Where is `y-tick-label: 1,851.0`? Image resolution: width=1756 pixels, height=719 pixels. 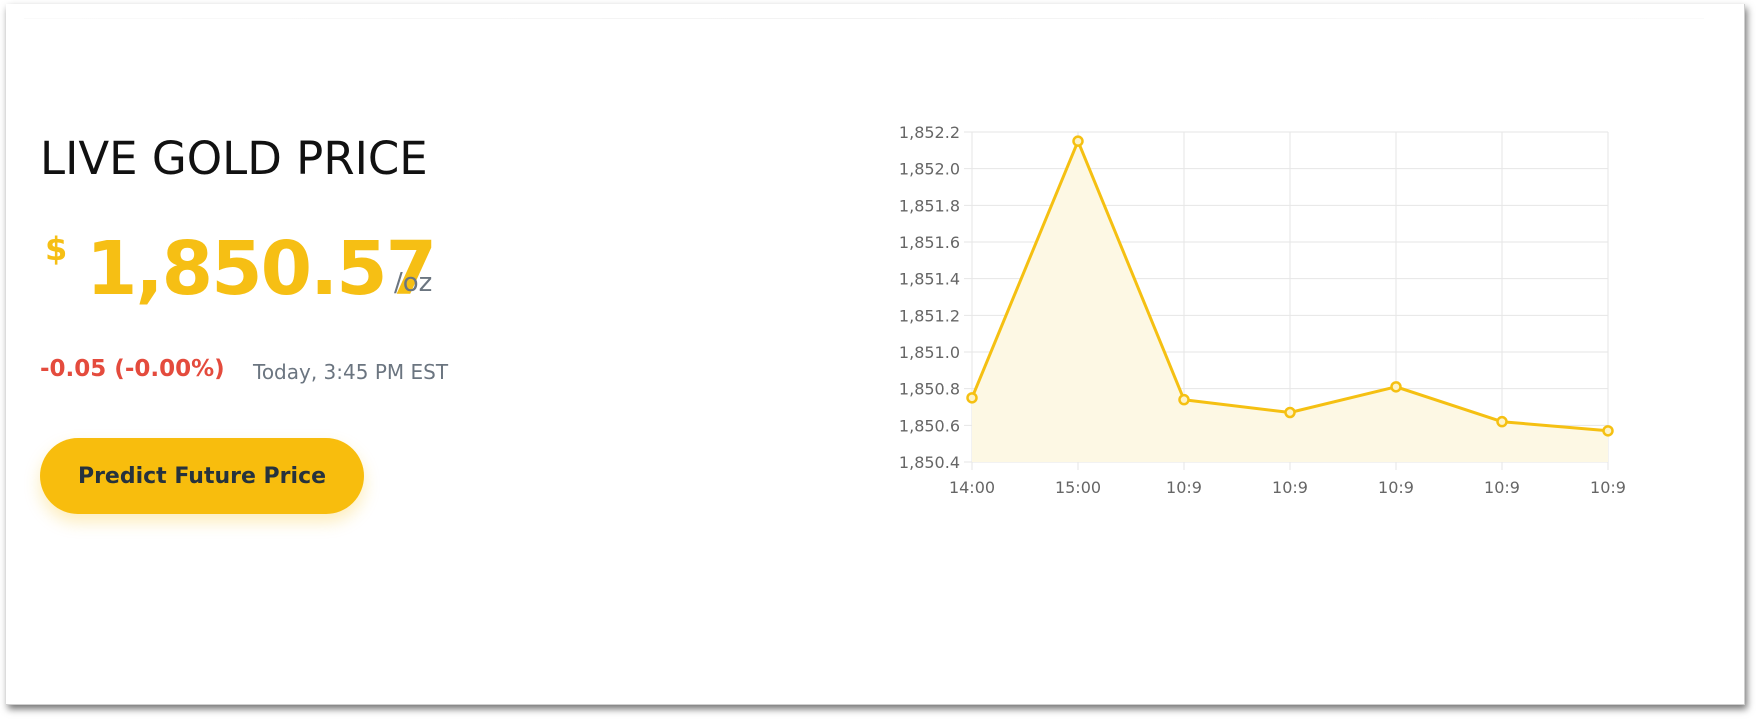
y-tick-label: 1,851.0 is located at coordinates (929, 352).